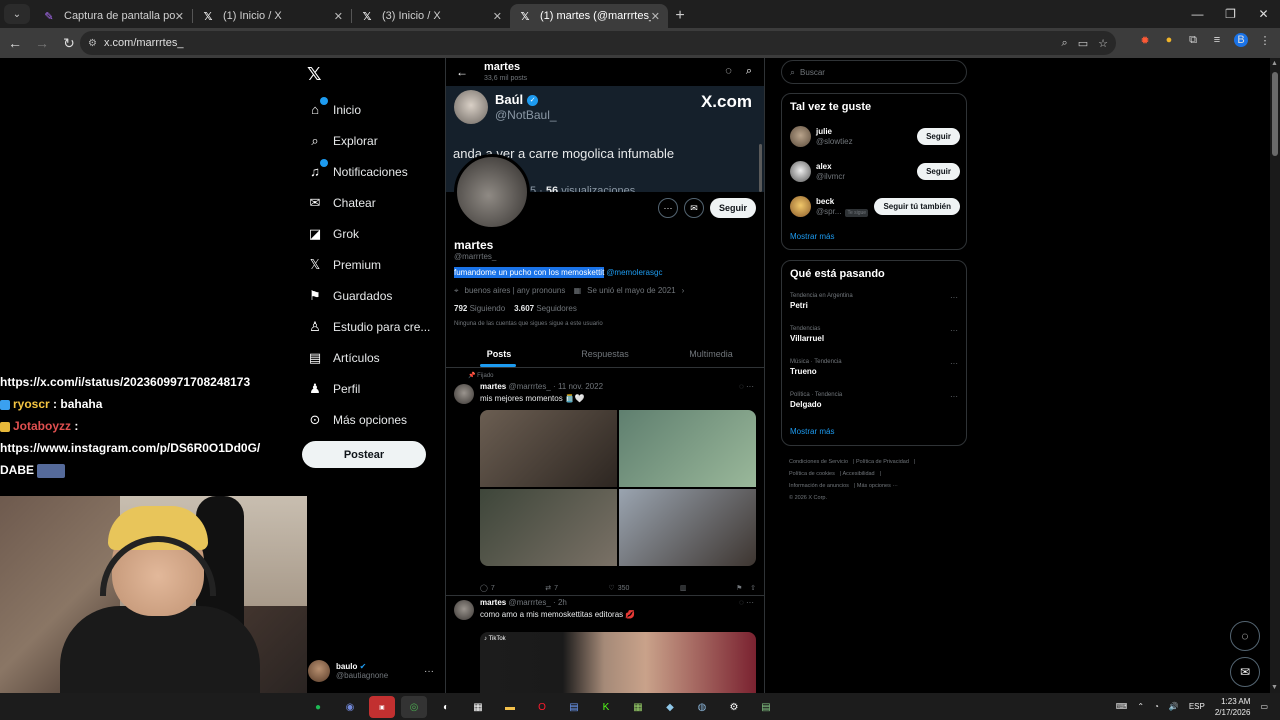 The image size is (1280, 720). What do you see at coordinates (414, 707) in the screenshot?
I see `chrome-icon: ◎` at bounding box center [414, 707].